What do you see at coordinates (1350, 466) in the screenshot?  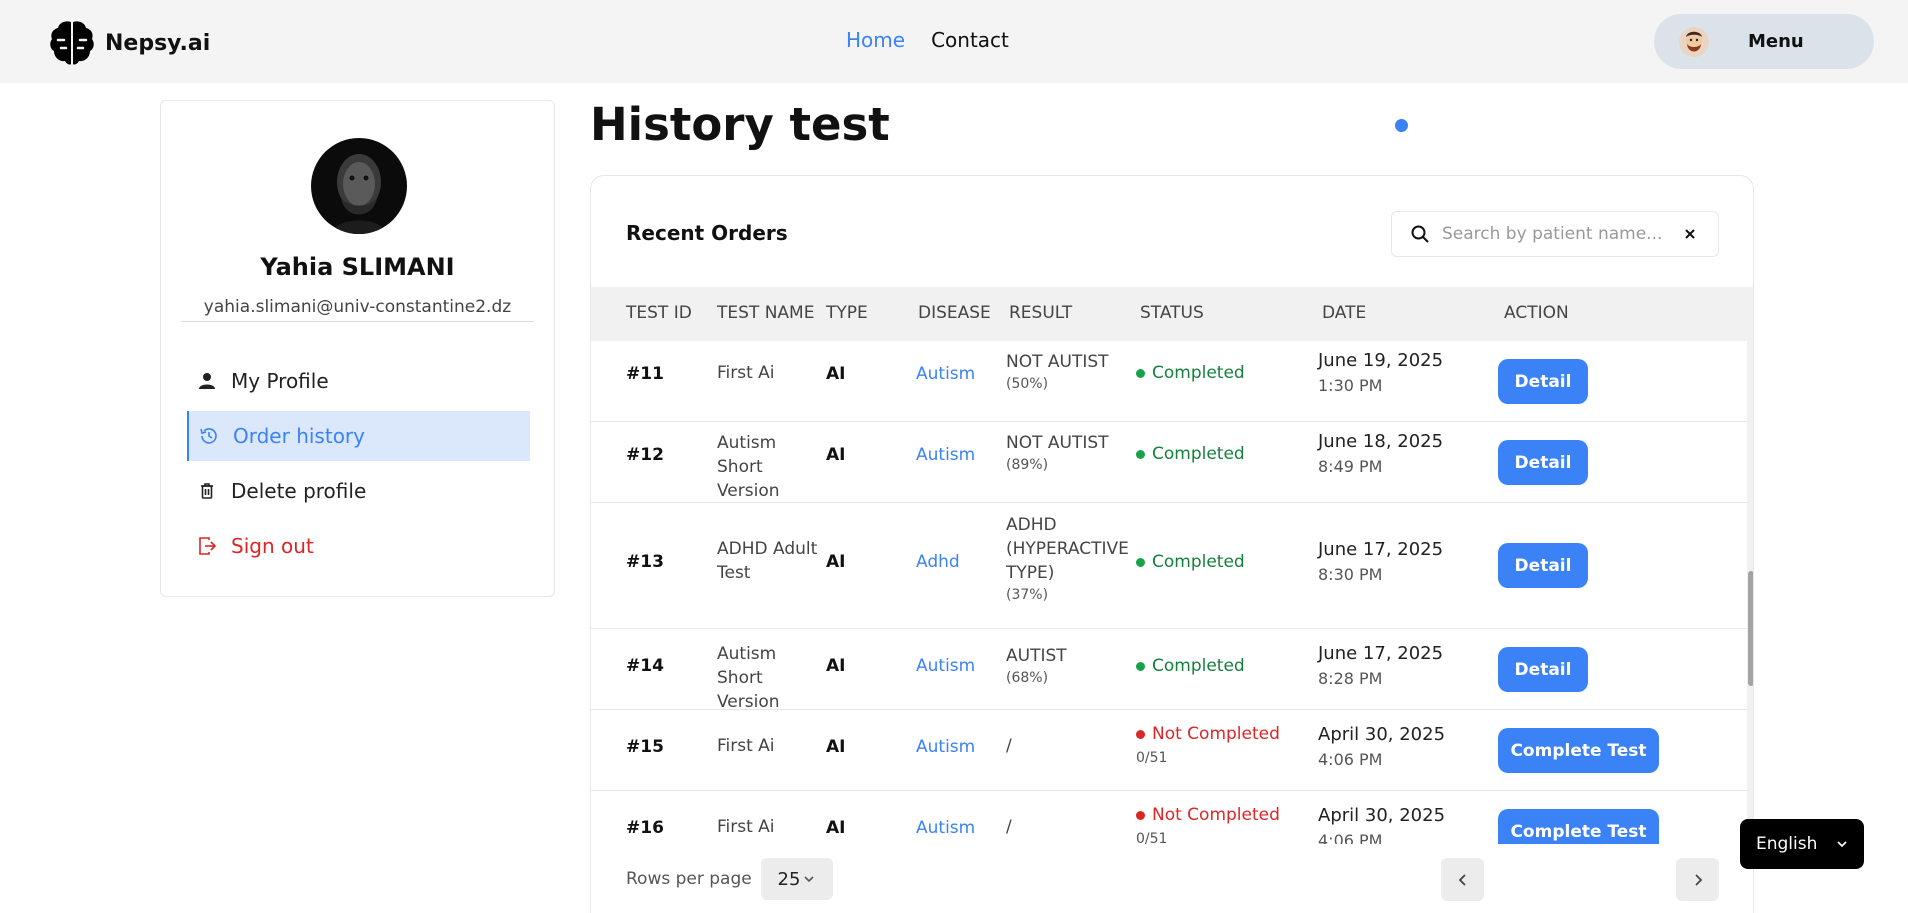 I see `time-text: 8:49 PM` at bounding box center [1350, 466].